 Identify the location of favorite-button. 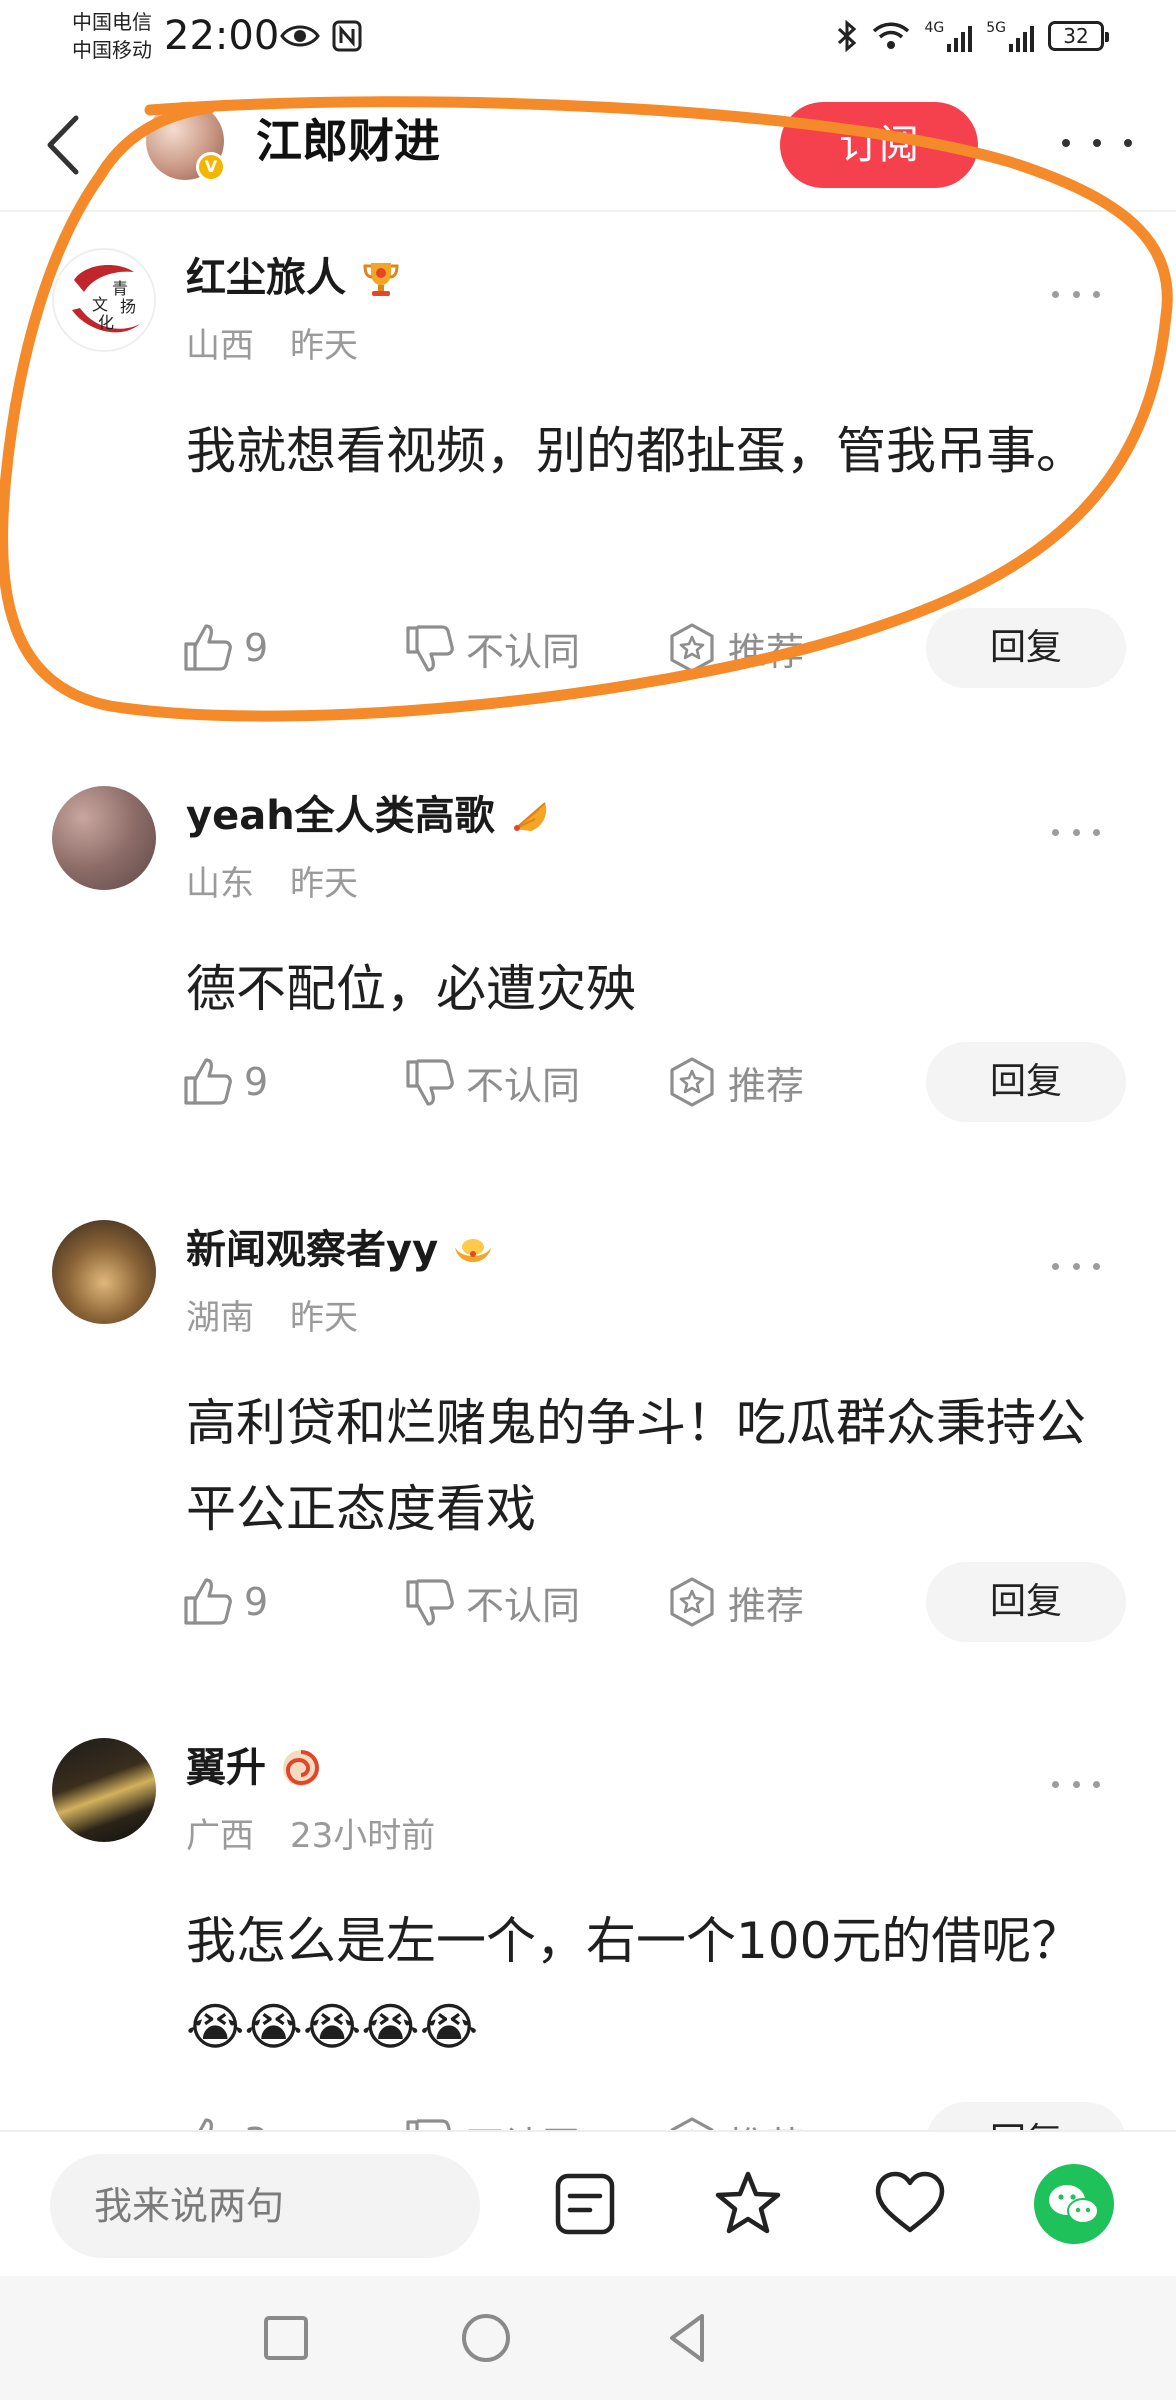
(748, 2204).